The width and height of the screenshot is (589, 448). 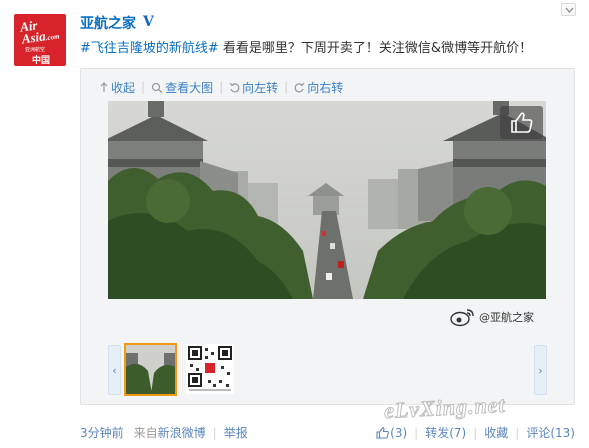 What do you see at coordinates (104, 86) in the screenshot?
I see `collapse-up-icon` at bounding box center [104, 86].